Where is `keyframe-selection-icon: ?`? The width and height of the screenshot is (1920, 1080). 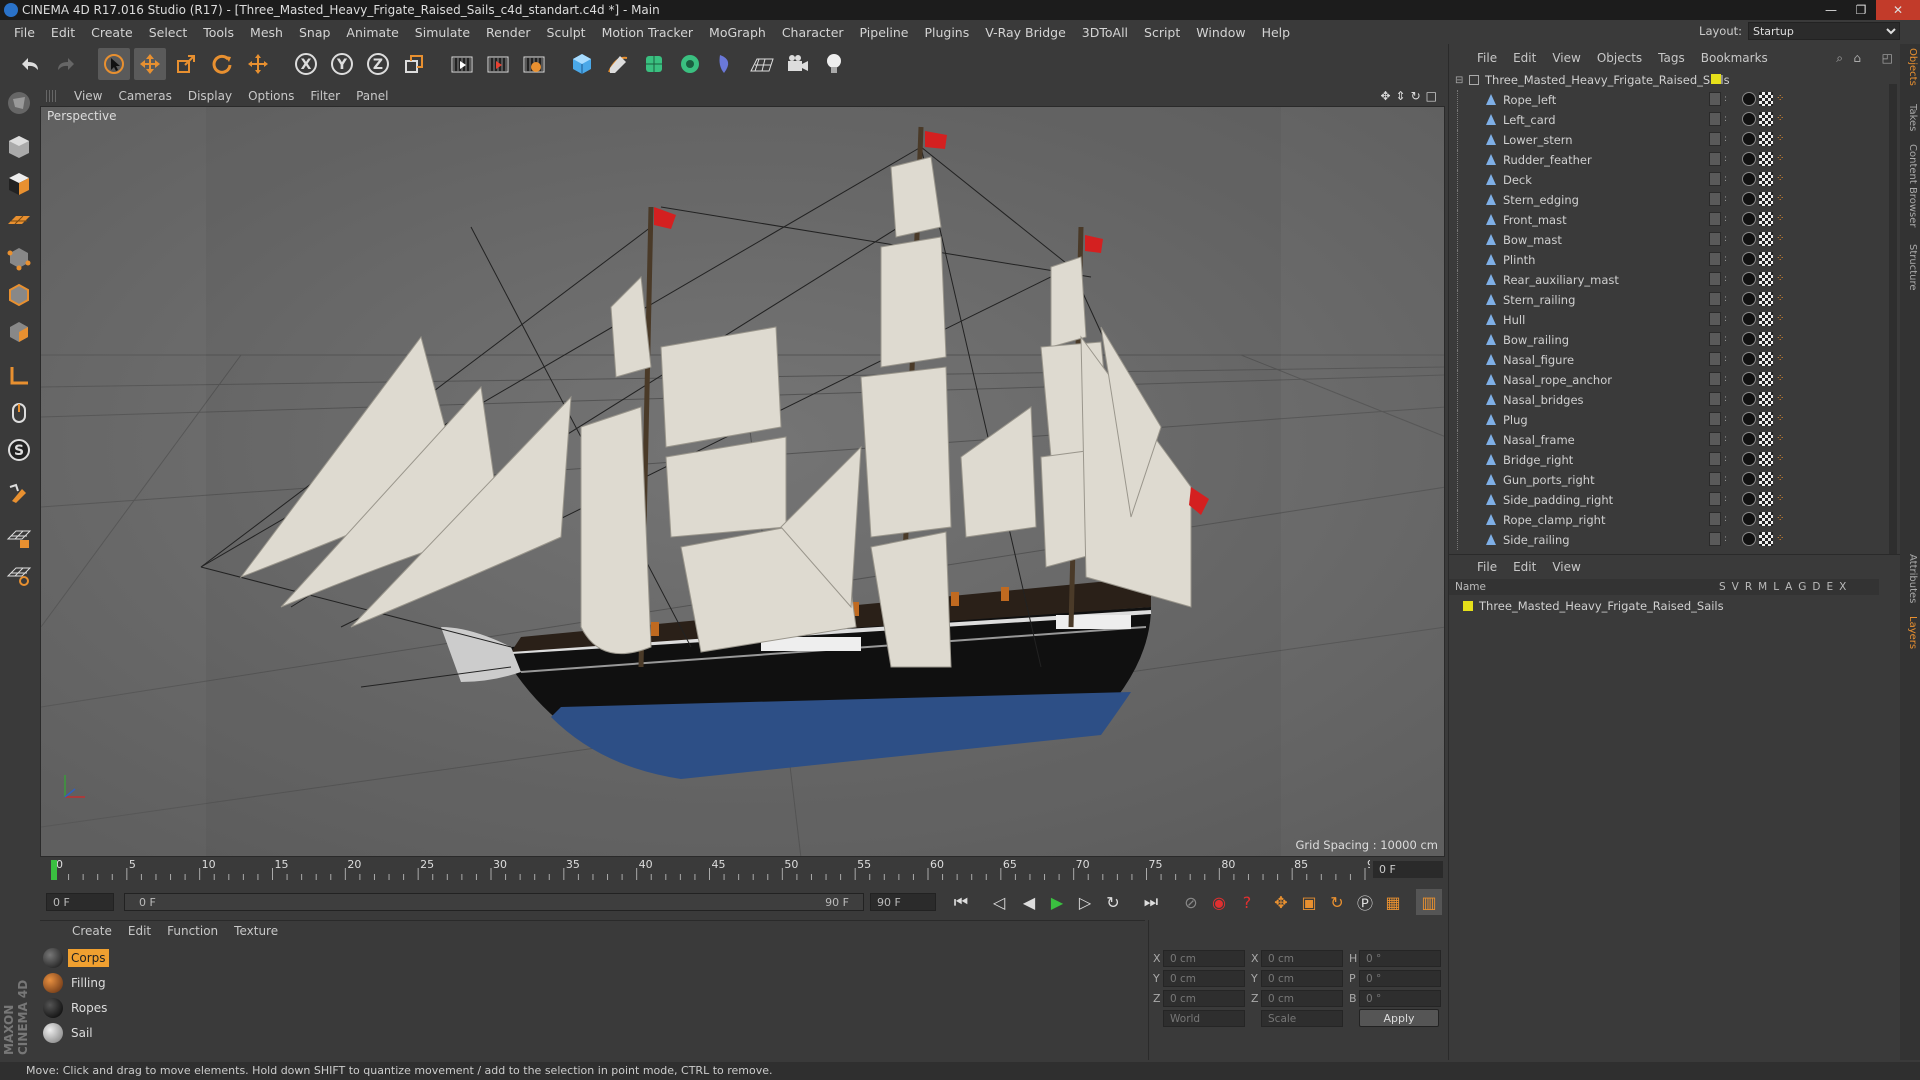 keyframe-selection-icon: ? is located at coordinates (1247, 902).